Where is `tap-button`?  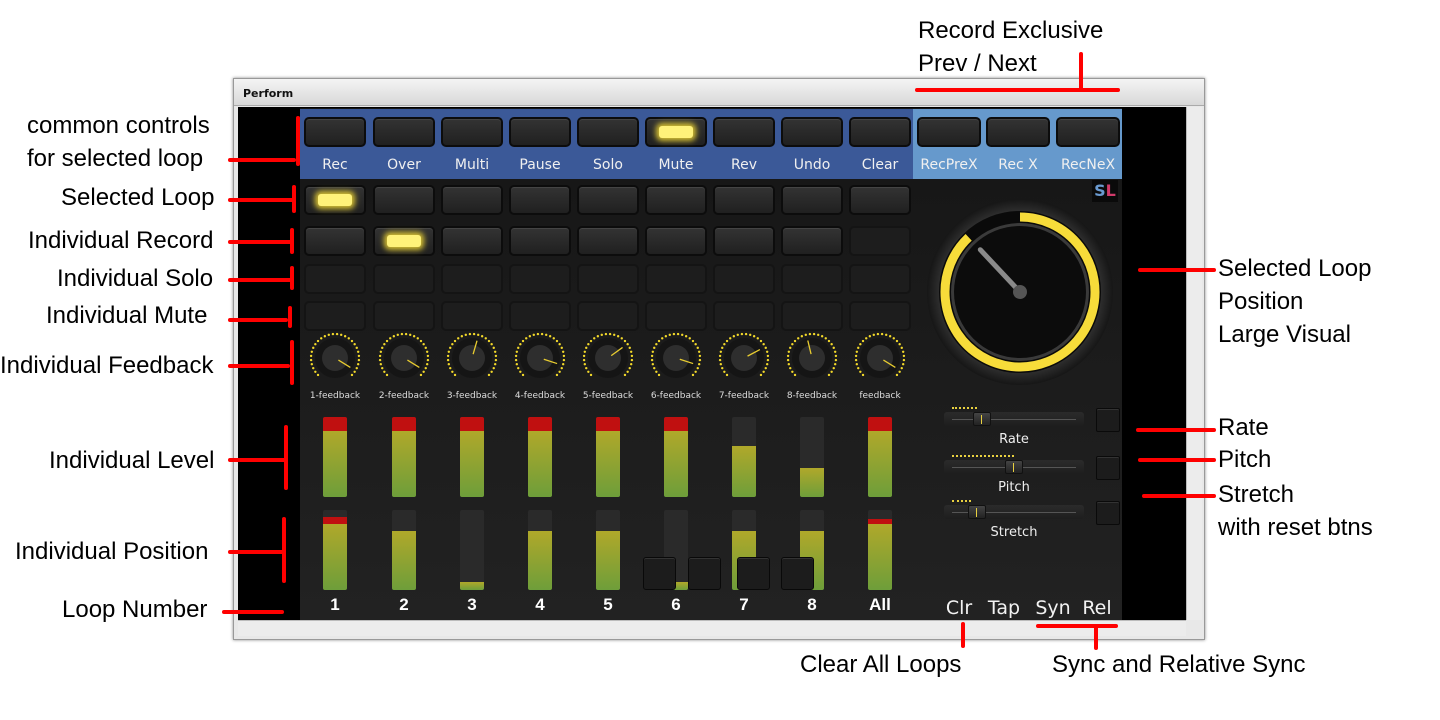 tap-button is located at coordinates (704, 573).